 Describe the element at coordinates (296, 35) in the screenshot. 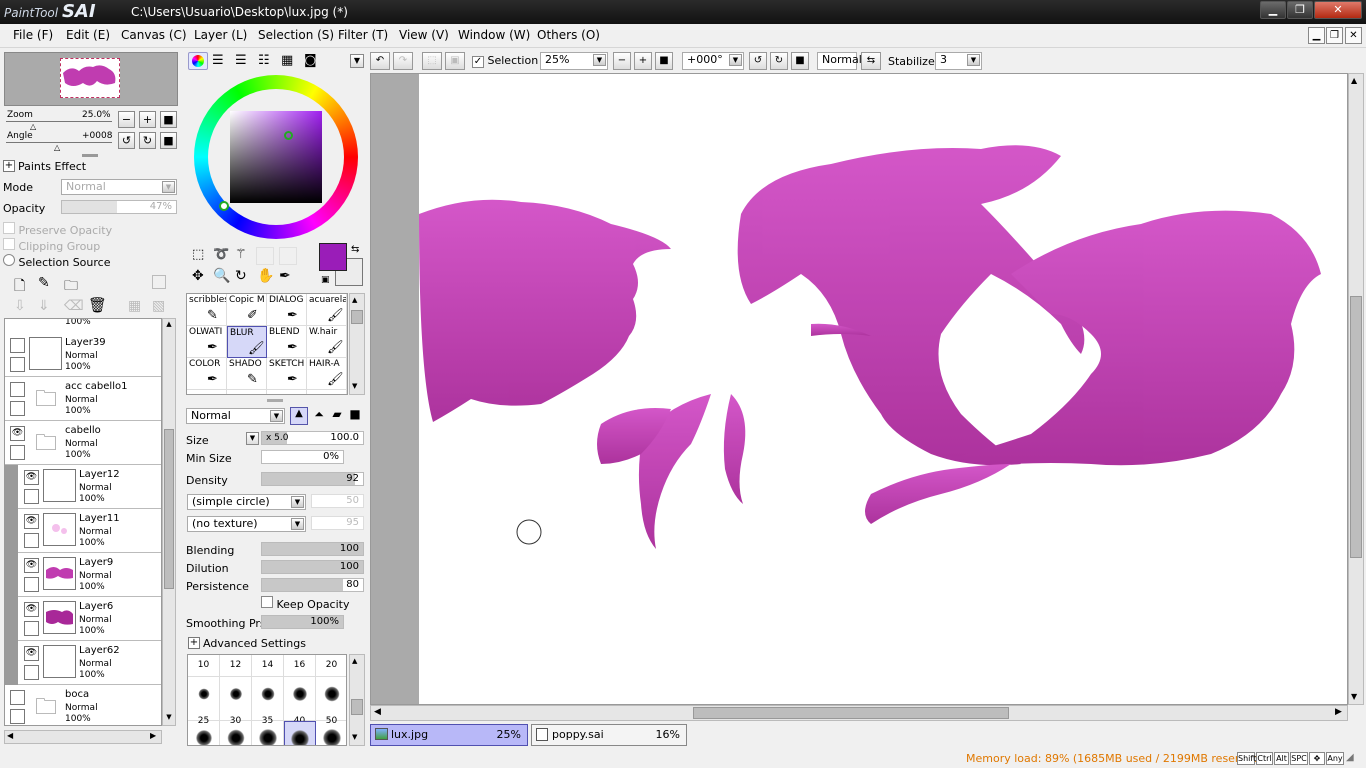

I see `menu-selection: Selection (S)` at that location.